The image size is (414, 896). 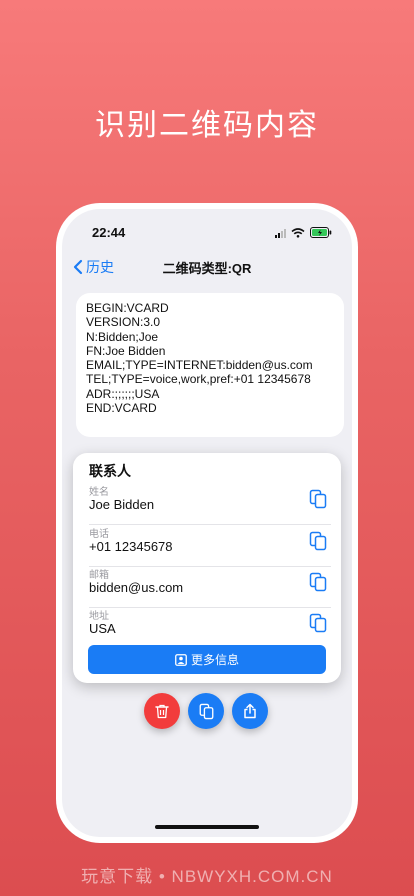 I want to click on page-title: 二维码类型:QR, so click(x=207, y=268).